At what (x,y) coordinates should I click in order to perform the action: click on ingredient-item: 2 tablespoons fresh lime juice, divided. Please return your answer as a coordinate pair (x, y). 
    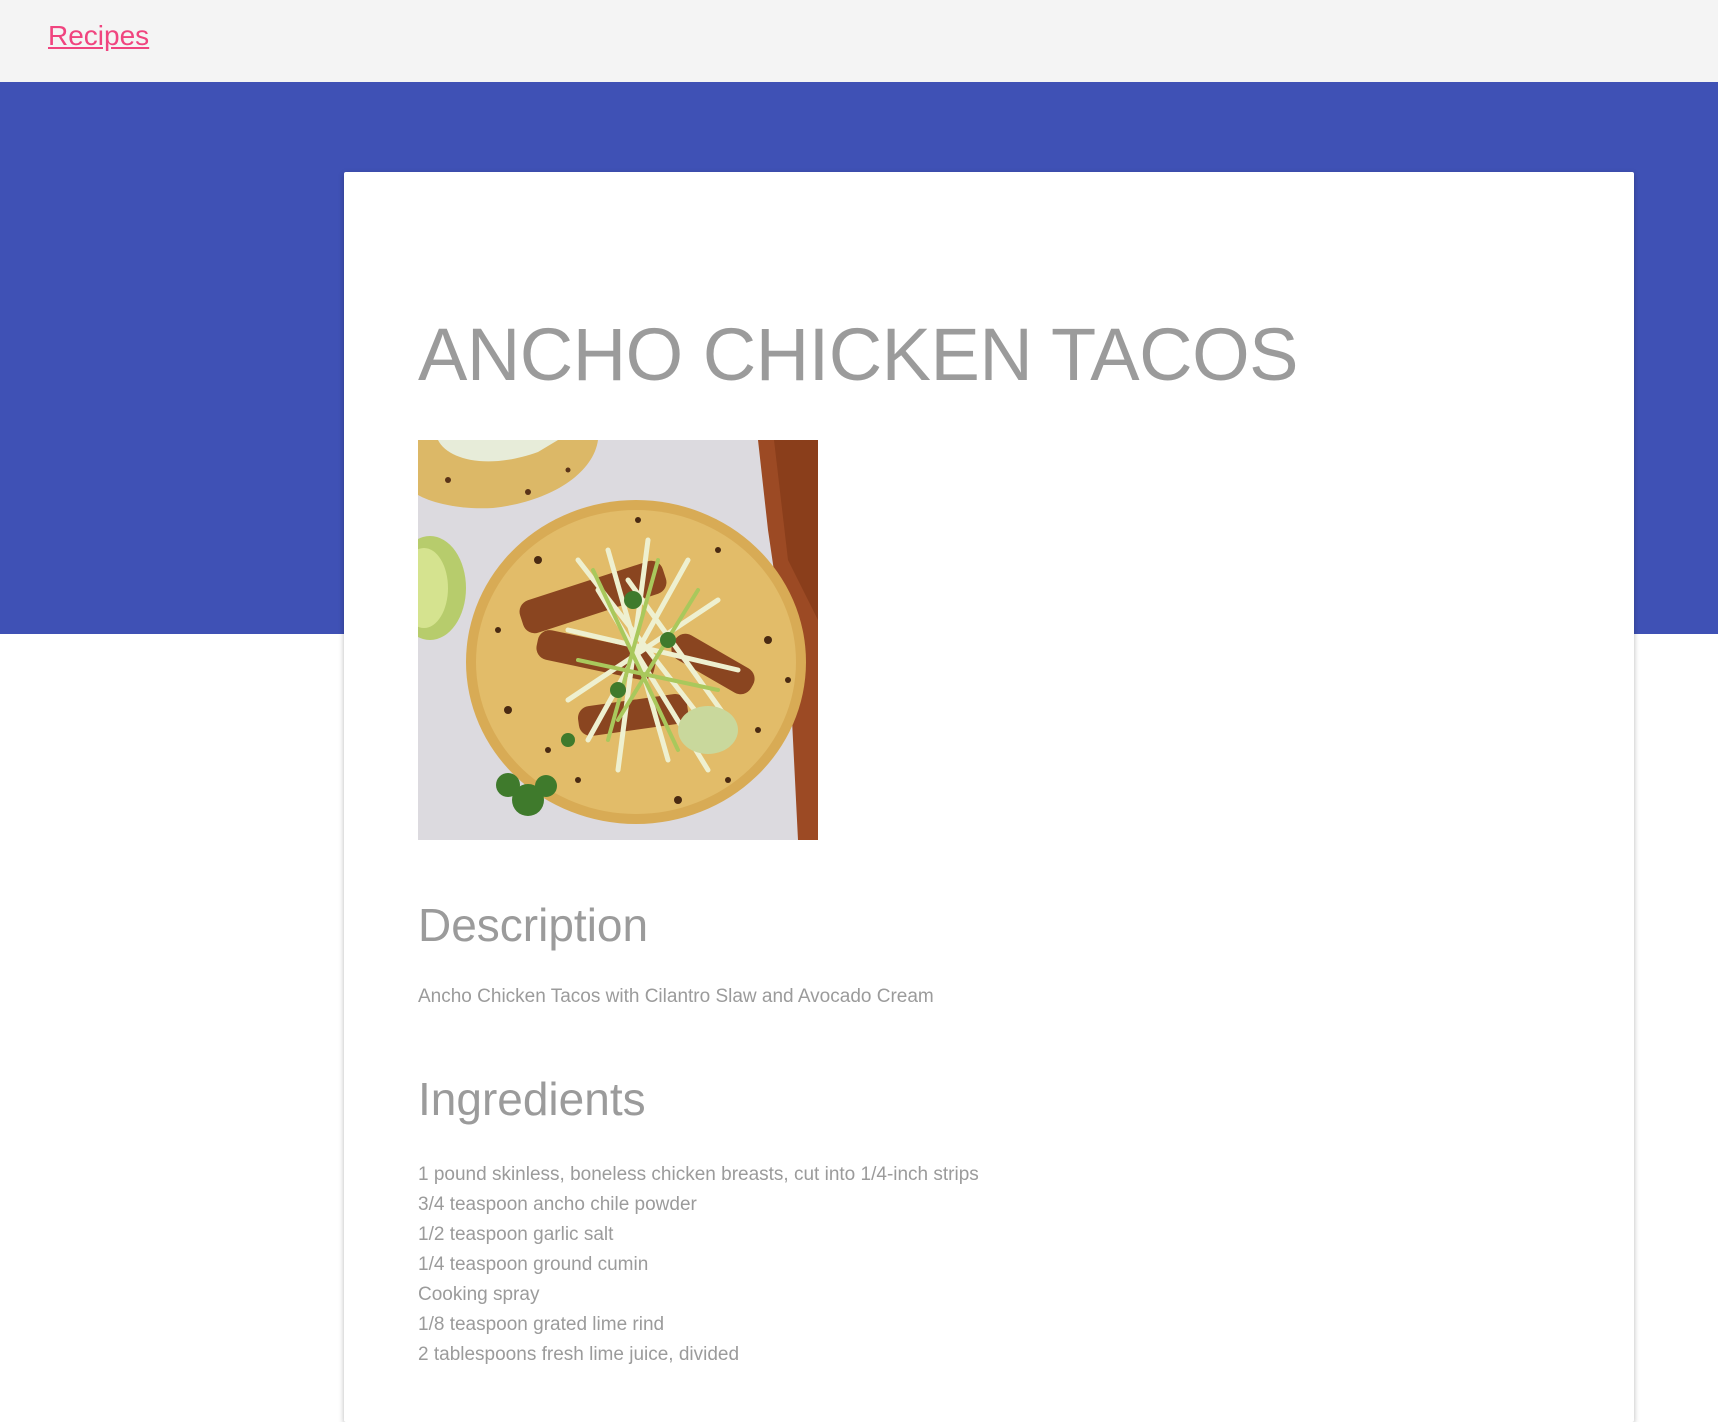
    Looking at the image, I should click on (579, 1354).